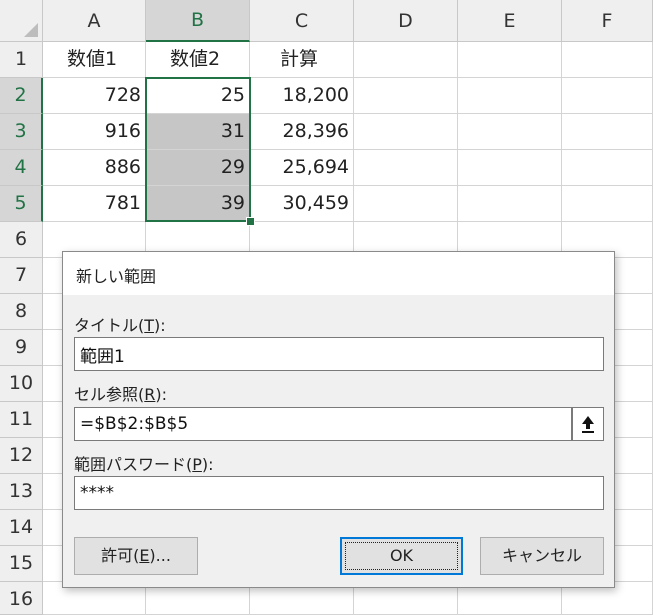  I want to click on cell-a5: 781, so click(94, 204).